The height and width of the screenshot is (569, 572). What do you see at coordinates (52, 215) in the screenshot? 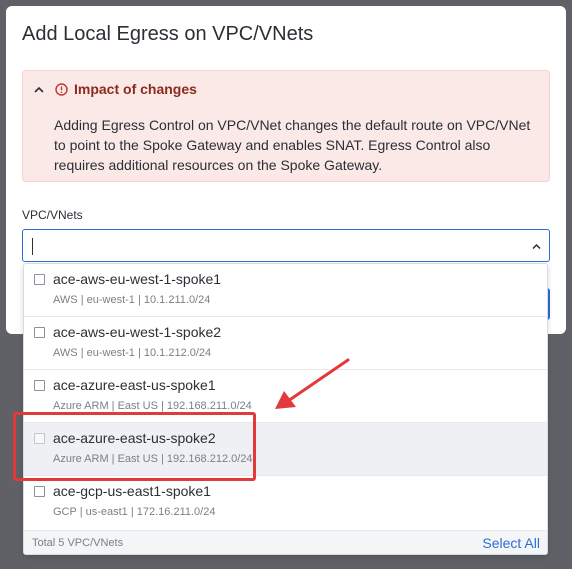
I see `vpc-vnets-label: VPC/VNets` at bounding box center [52, 215].